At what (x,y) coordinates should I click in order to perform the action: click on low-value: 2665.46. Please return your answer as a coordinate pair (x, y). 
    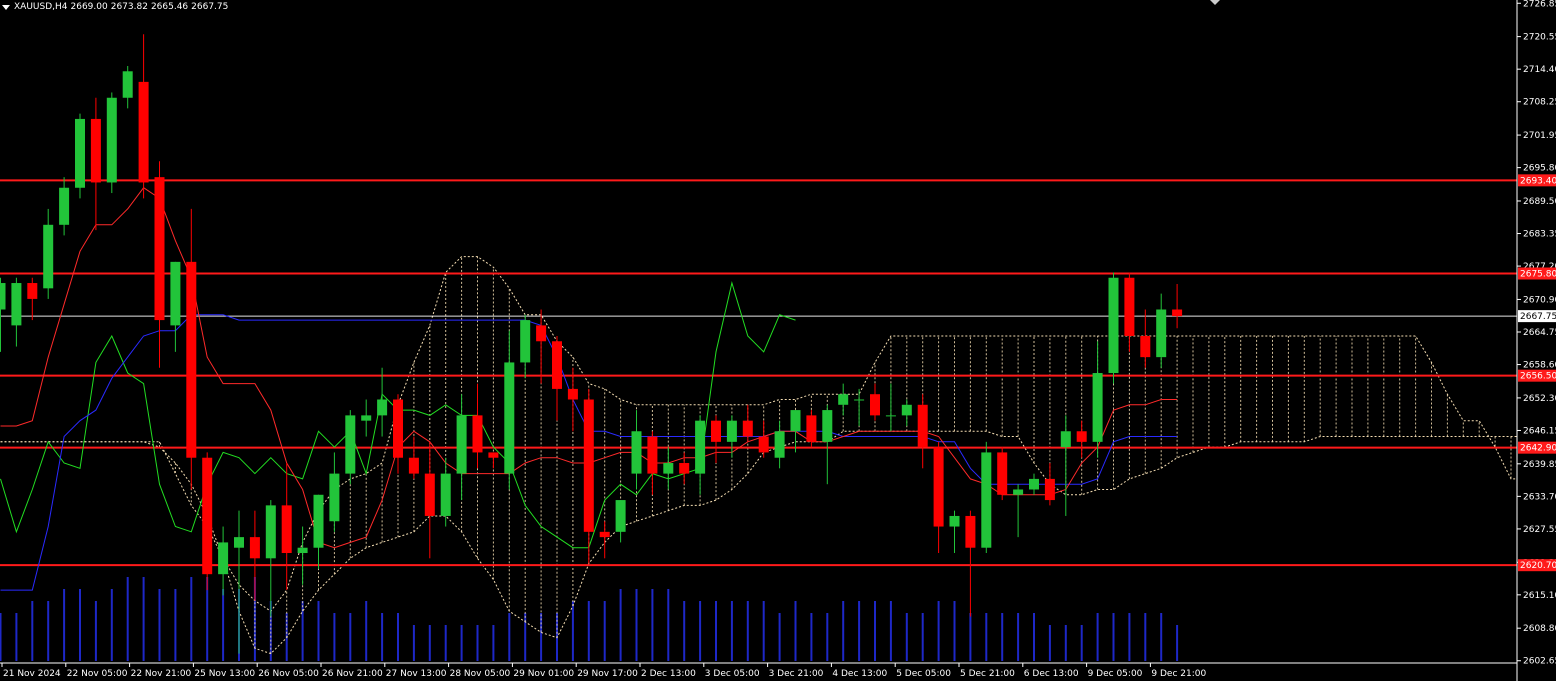
    Looking at the image, I should click on (169, 7).